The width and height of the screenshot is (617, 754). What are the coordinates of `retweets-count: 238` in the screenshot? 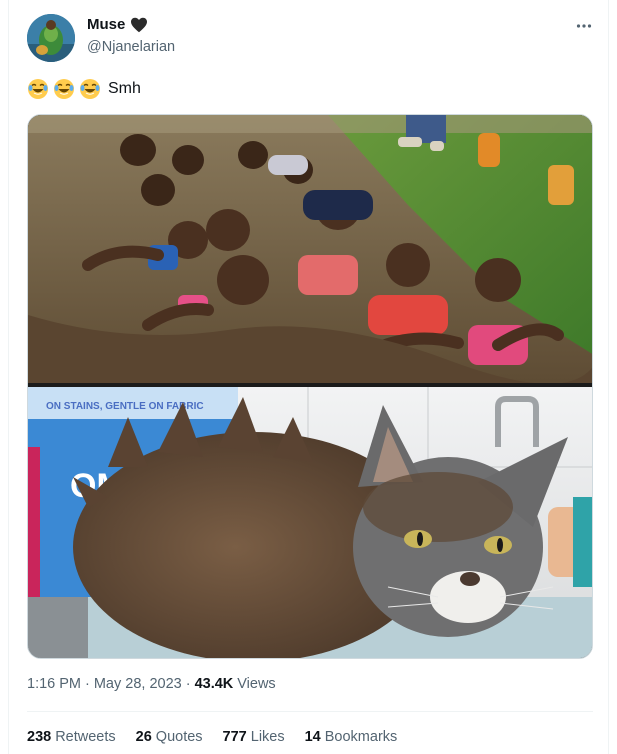 It's located at (39, 737).